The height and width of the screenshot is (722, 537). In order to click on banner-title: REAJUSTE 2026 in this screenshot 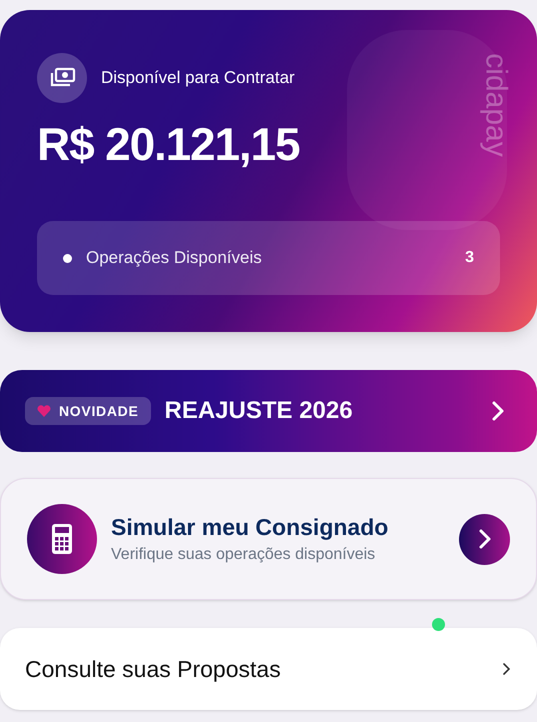, I will do `click(258, 411)`.